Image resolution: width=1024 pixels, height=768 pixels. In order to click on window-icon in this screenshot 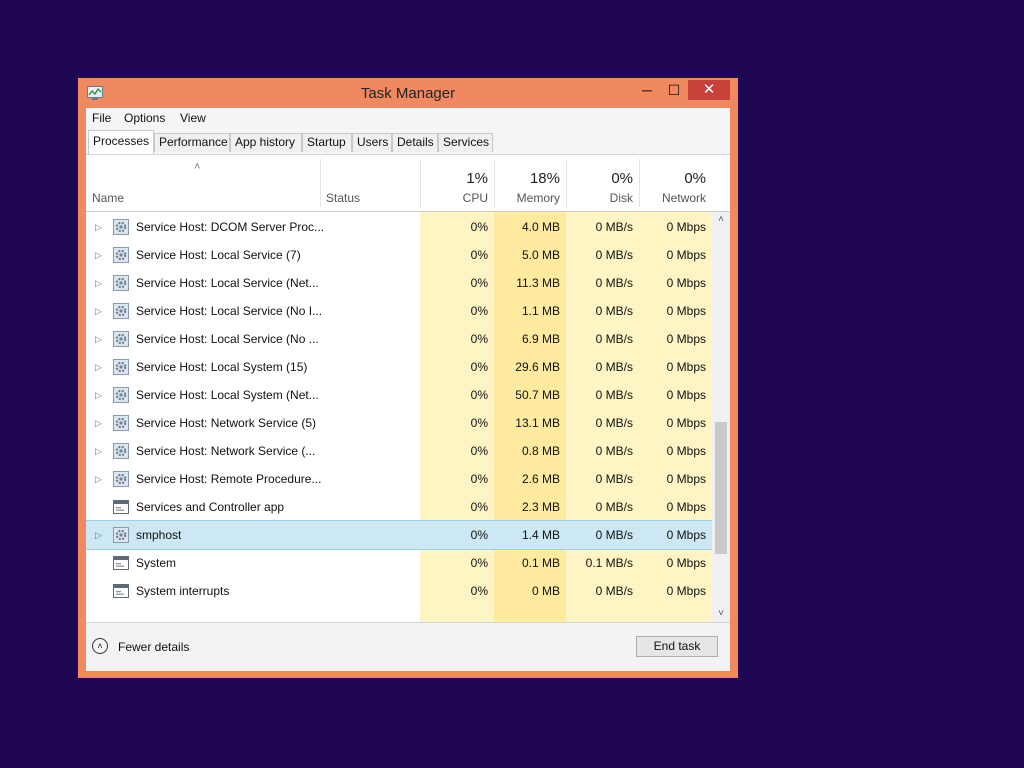, I will do `click(121, 591)`.